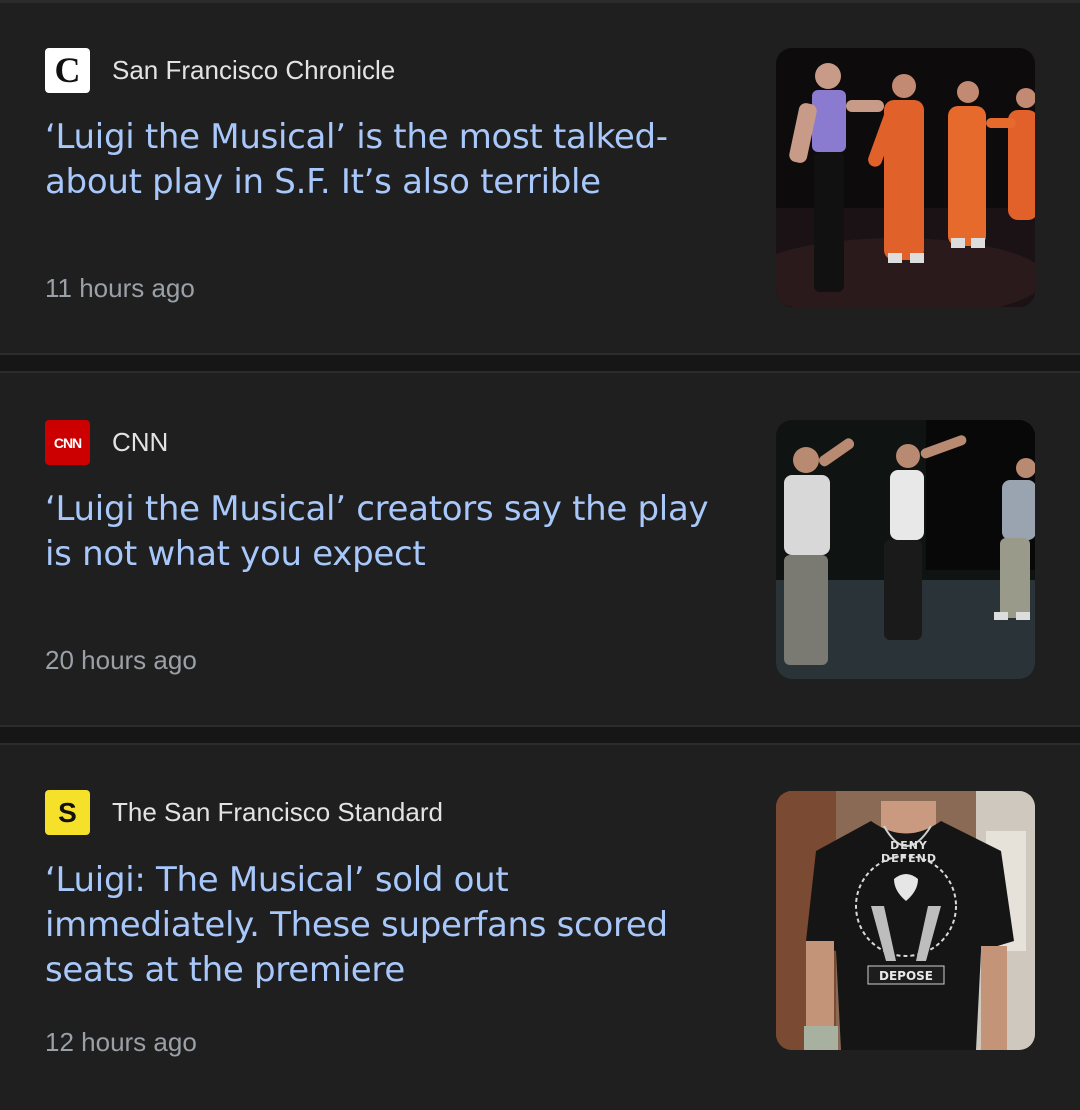  I want to click on article-timestamp: 12 hours ago, so click(121, 1042).